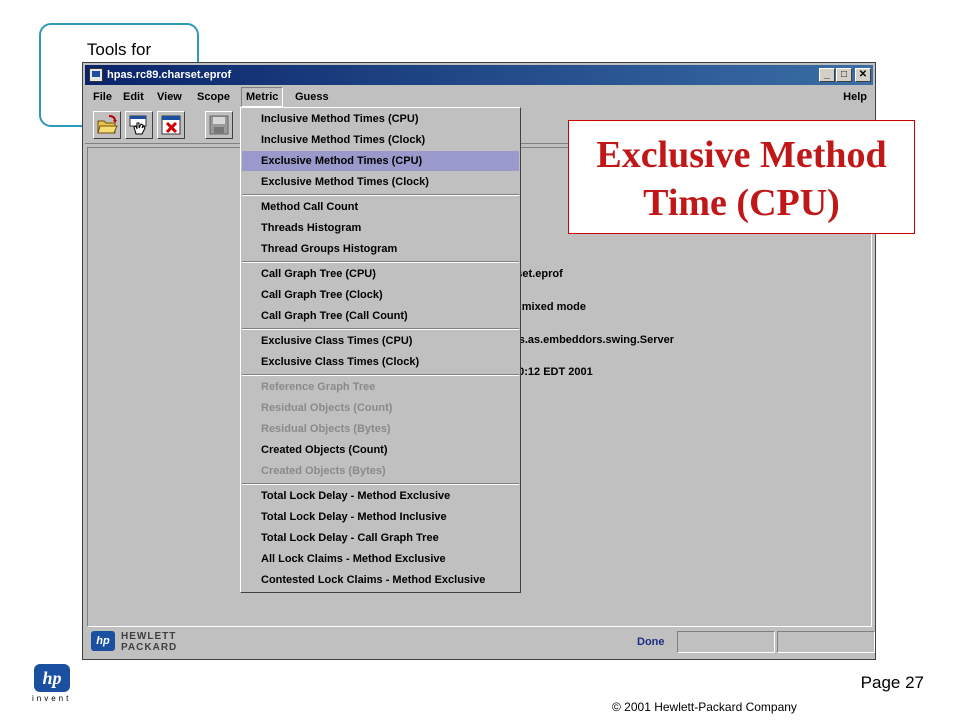 This screenshot has width=960, height=720. What do you see at coordinates (827, 75) in the screenshot?
I see `minimize-button: _` at bounding box center [827, 75].